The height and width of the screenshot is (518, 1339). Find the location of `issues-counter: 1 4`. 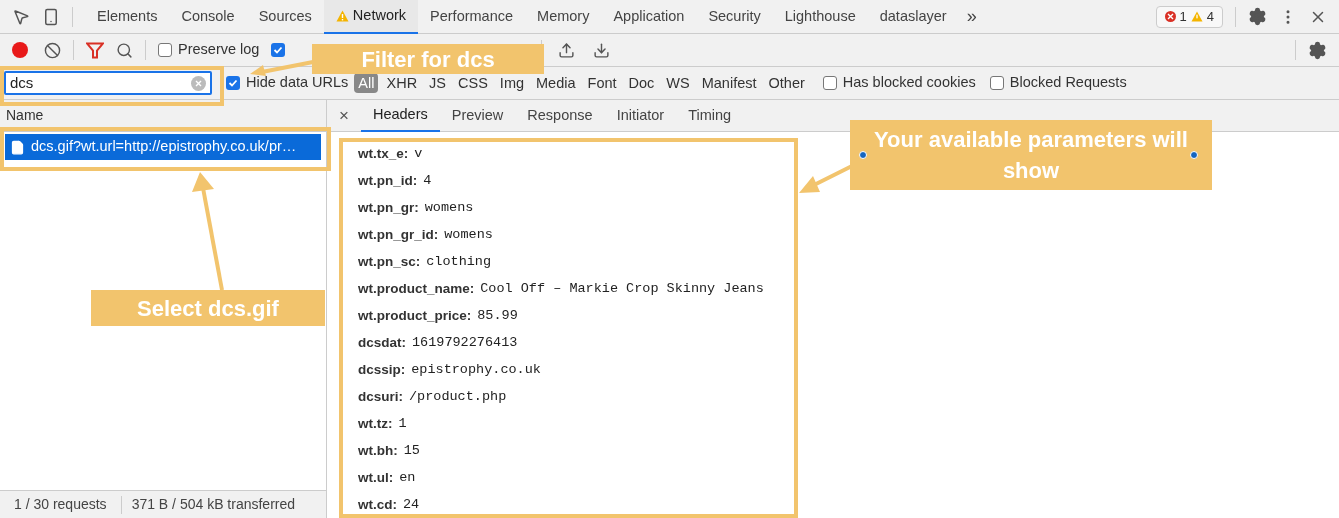

issues-counter: 1 4 is located at coordinates (1189, 16).